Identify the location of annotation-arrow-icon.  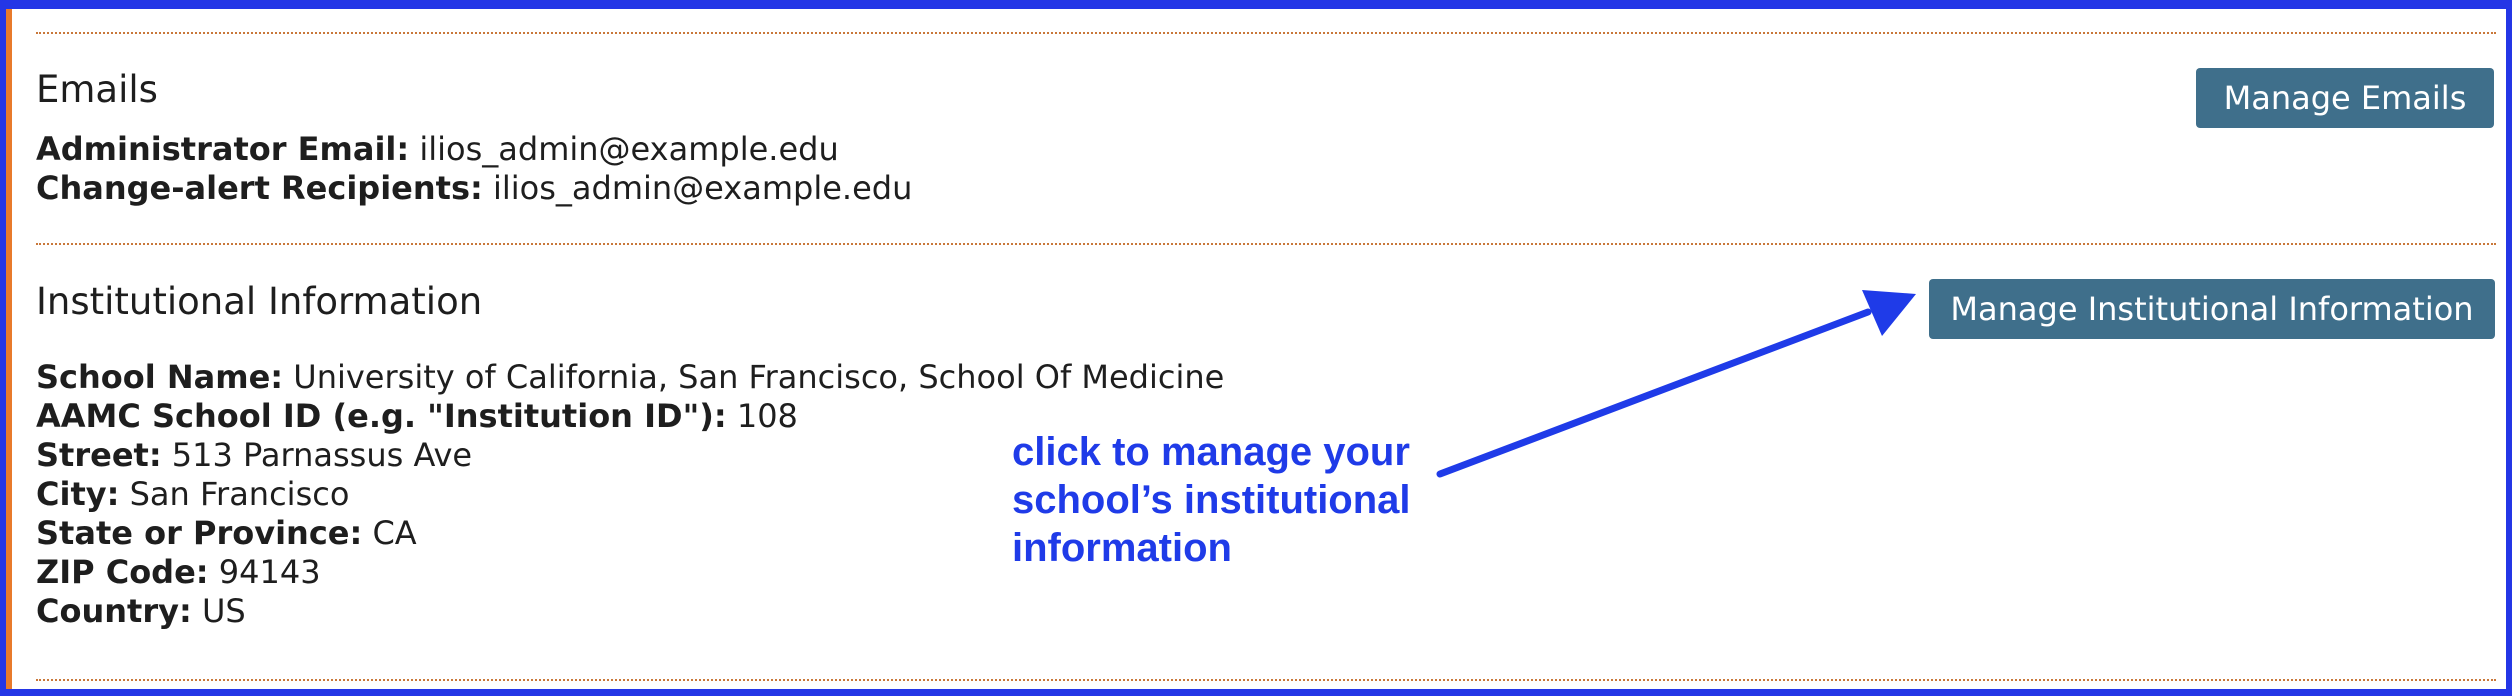
(1676, 384).